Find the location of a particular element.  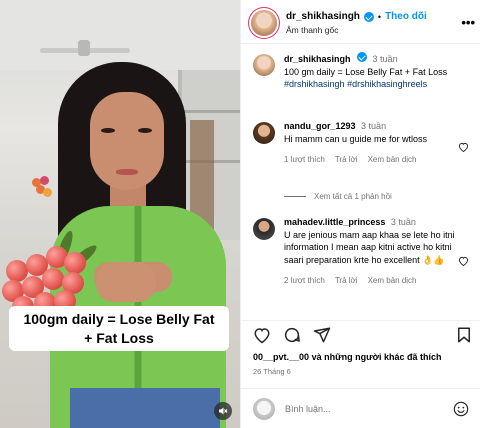

header-row: dr_shikhasingh • Theo dõi is located at coordinates (356, 16).